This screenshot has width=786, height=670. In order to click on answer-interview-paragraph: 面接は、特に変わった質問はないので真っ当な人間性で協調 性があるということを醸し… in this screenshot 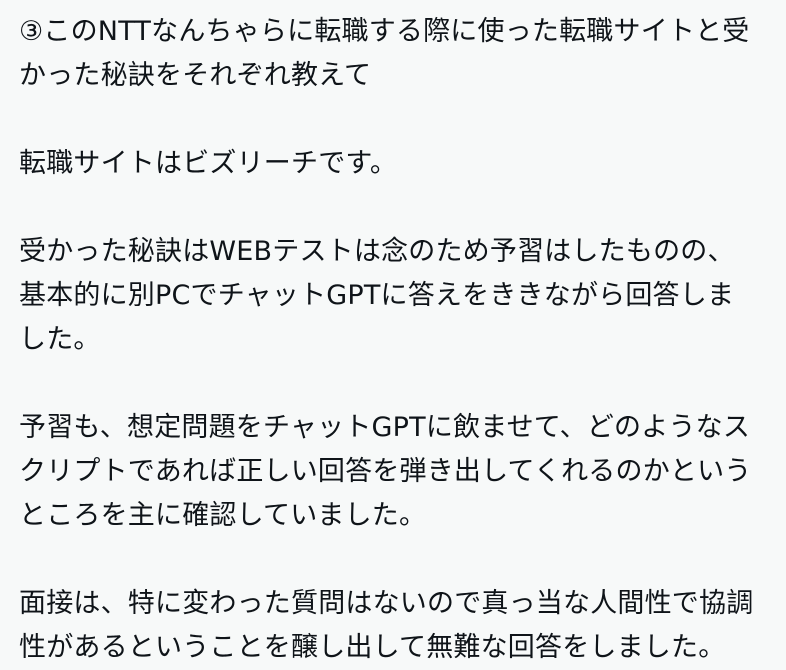, I will do `click(386, 625)`.